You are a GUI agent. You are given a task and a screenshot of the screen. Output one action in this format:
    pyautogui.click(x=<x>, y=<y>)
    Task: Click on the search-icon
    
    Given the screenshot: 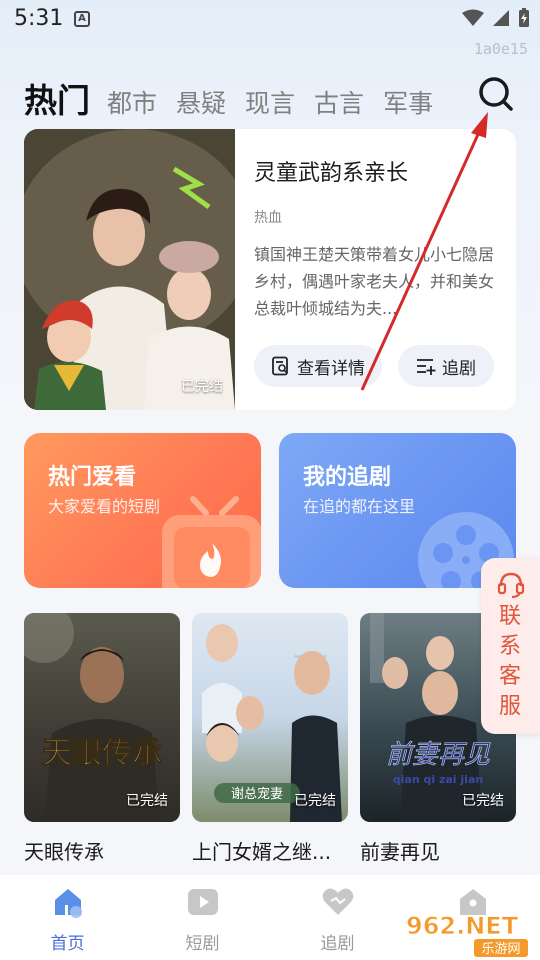 What is the action you would take?
    pyautogui.click(x=496, y=94)
    